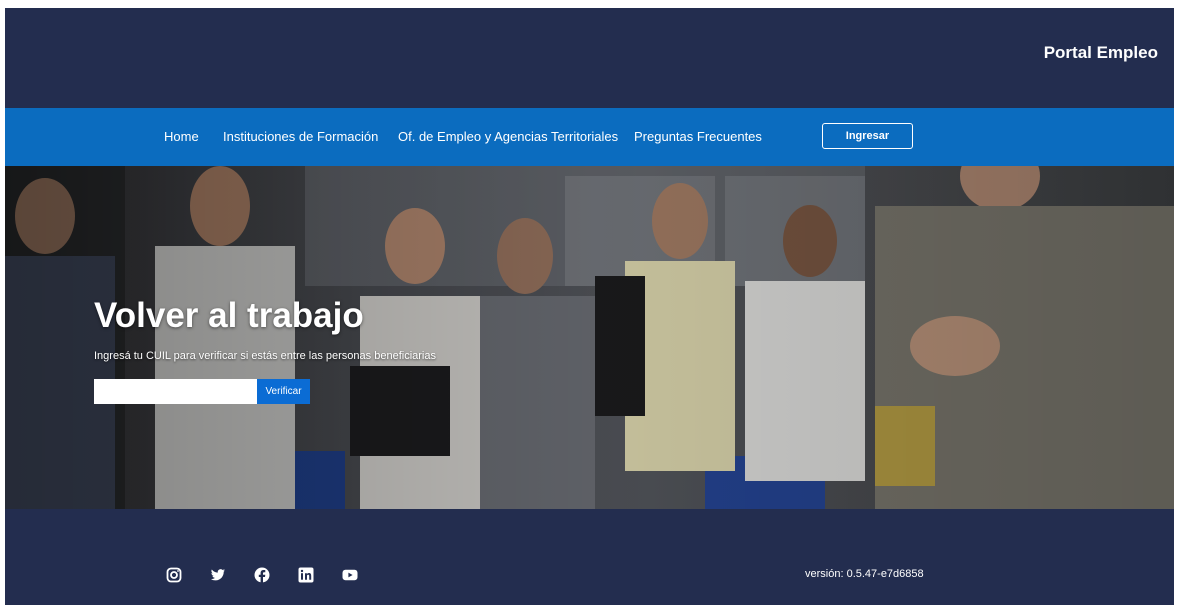 This screenshot has width=1179, height=605. Describe the element at coordinates (508, 136) in the screenshot. I see `nav-oficinas-empleo: Of. de Empleo y Agencias Territoriales` at that location.